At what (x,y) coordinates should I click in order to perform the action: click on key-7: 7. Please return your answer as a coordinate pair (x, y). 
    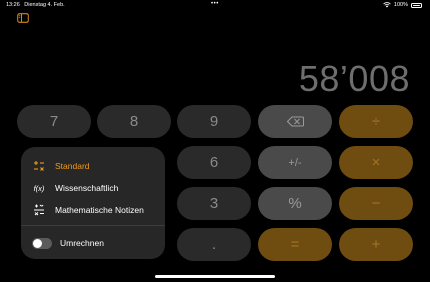
    Looking at the image, I should click on (54, 121).